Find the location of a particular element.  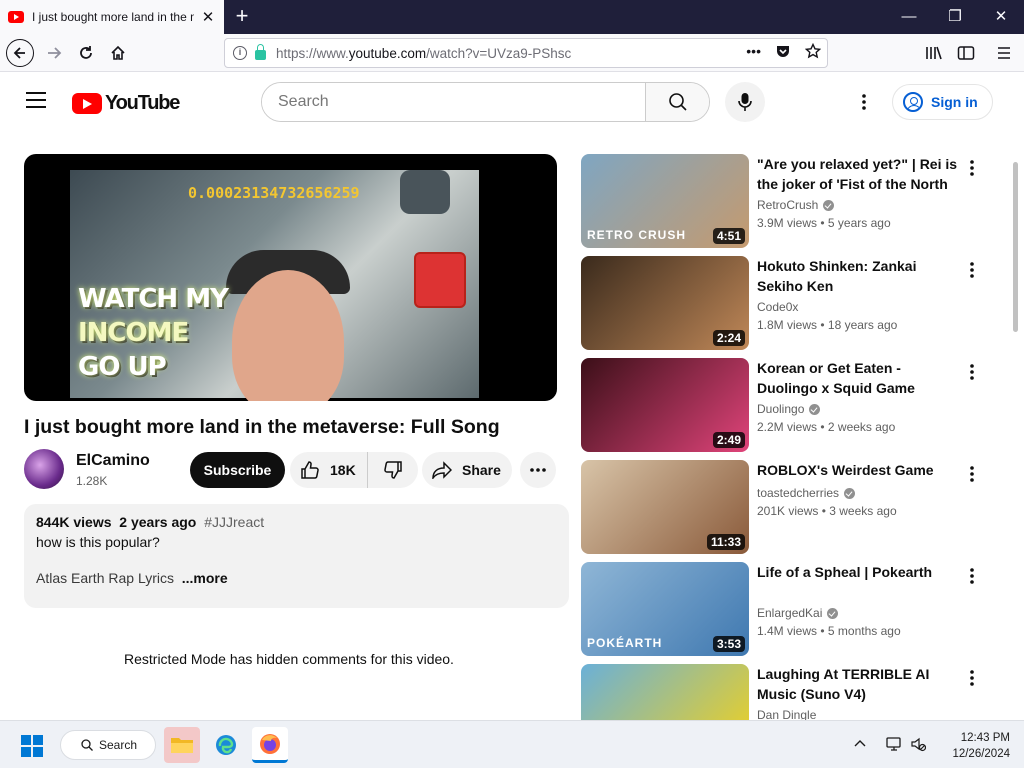

settings-menu-button is located at coordinates (864, 102).